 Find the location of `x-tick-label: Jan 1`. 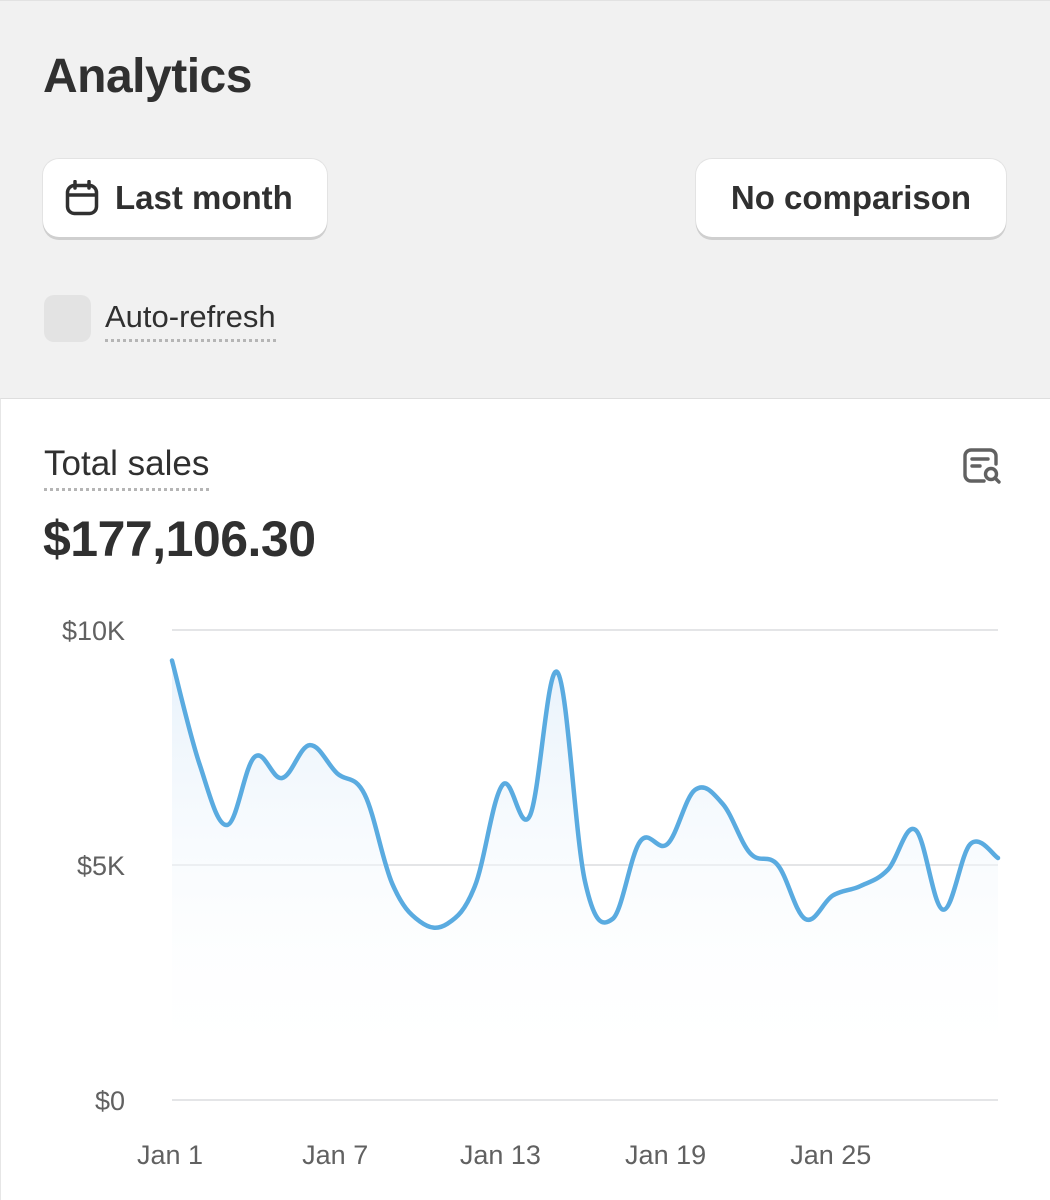

x-tick-label: Jan 1 is located at coordinates (170, 1155).